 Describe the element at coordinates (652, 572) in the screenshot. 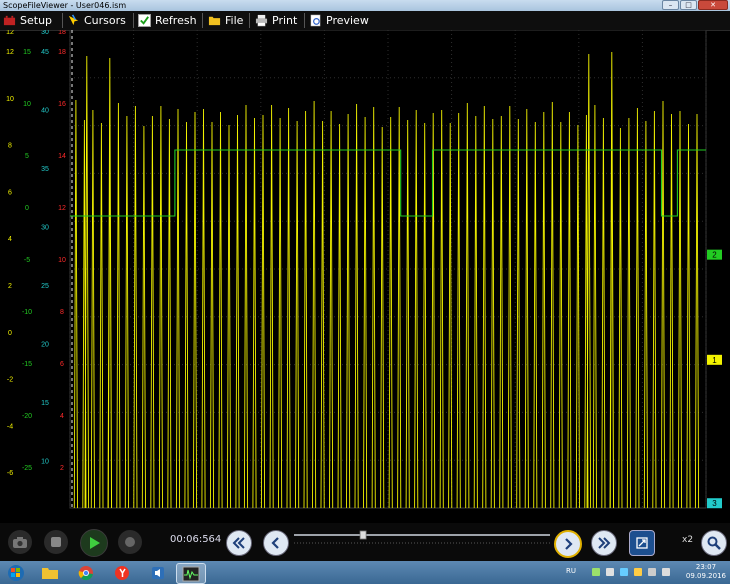

I see `tray-flag-icon` at that location.